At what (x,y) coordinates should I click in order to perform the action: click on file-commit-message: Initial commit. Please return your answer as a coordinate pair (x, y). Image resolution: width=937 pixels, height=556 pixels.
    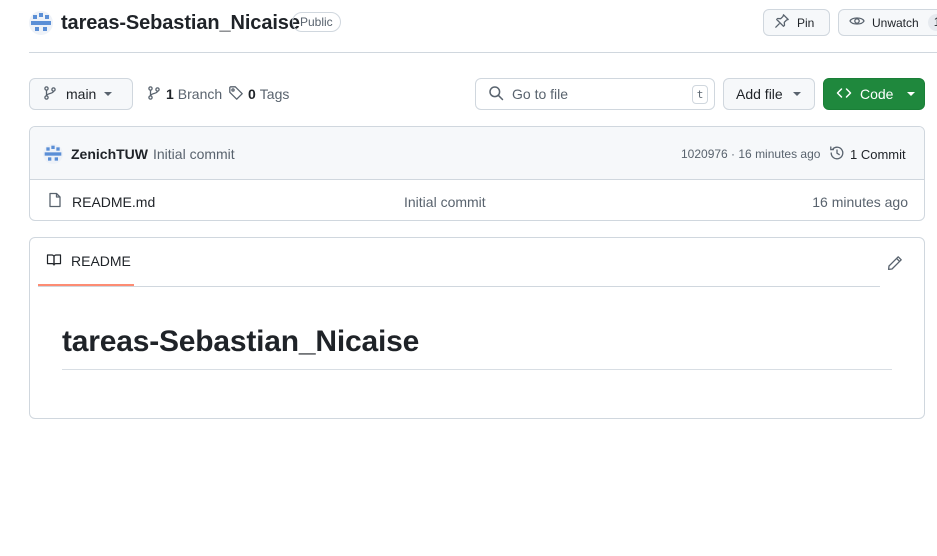
    Looking at the image, I should click on (445, 202).